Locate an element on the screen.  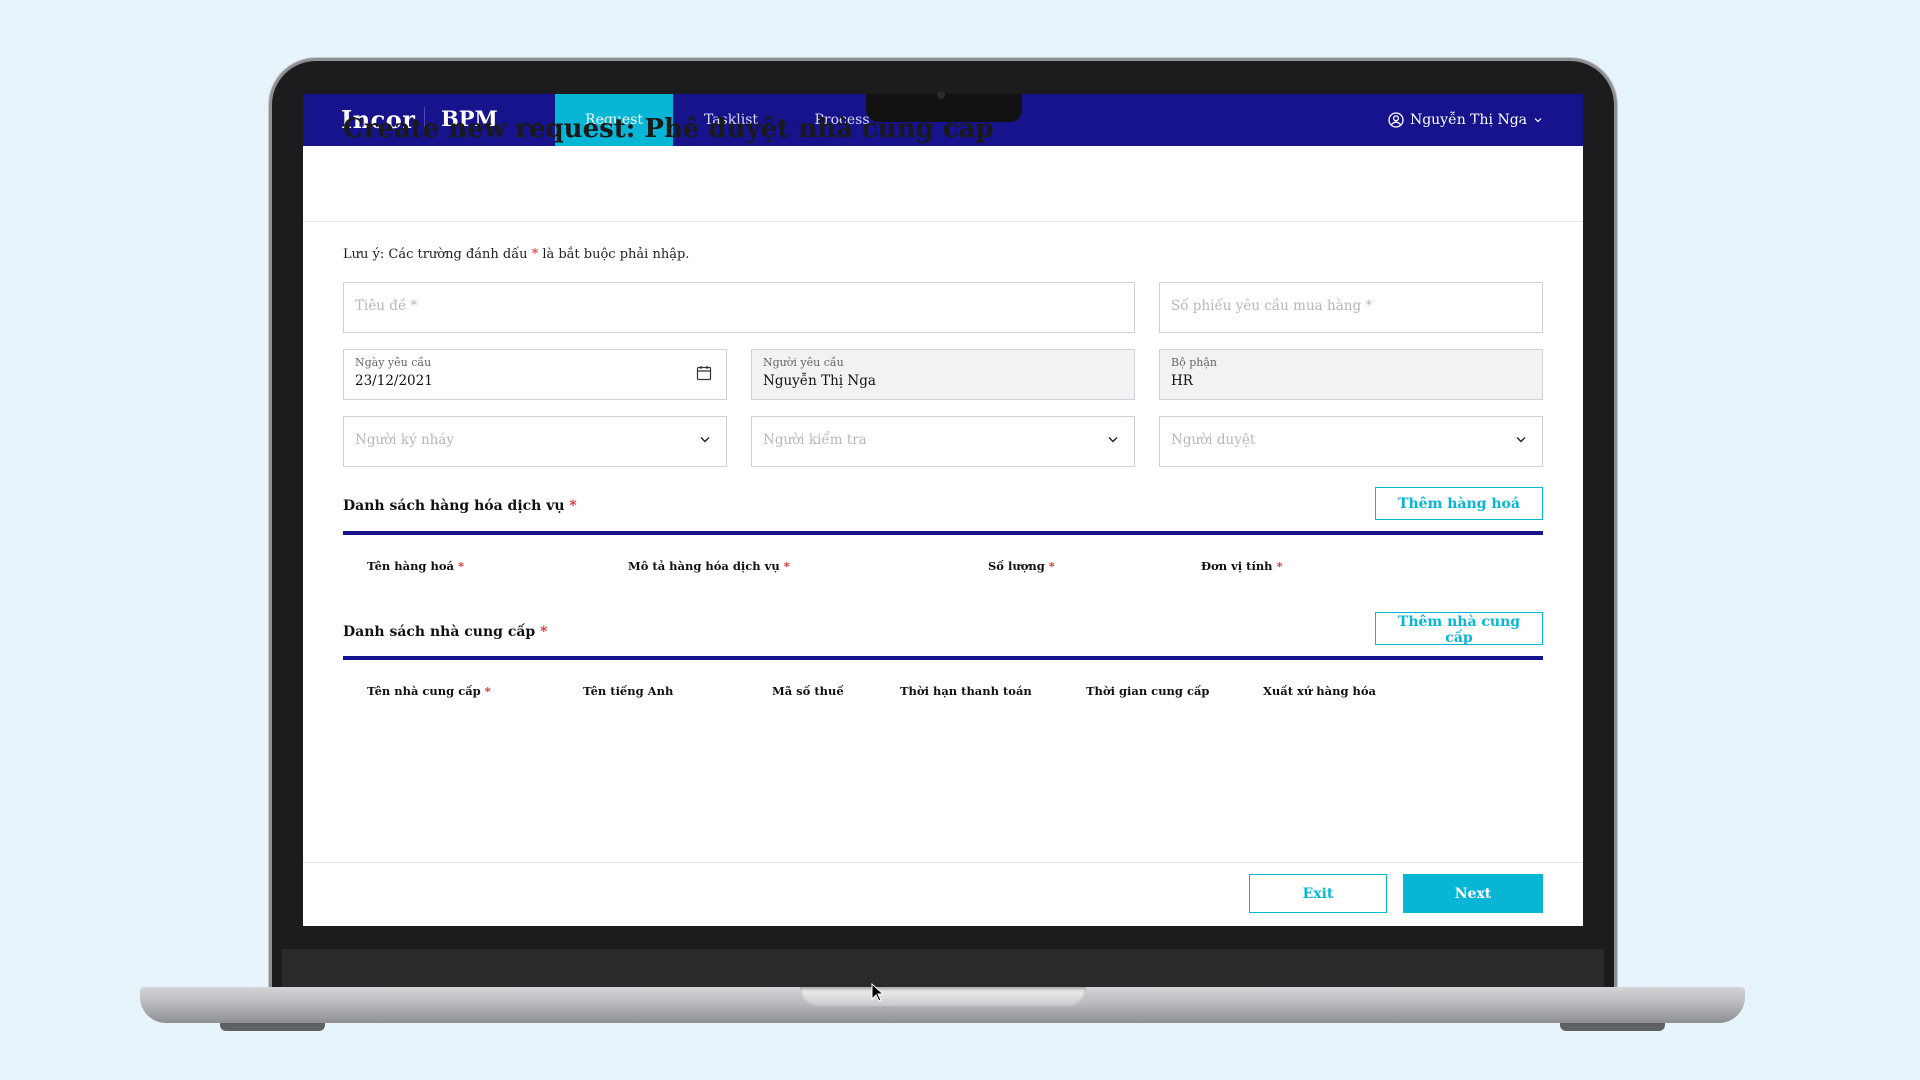
department-field: Bộ phận HR is located at coordinates (1351, 374).